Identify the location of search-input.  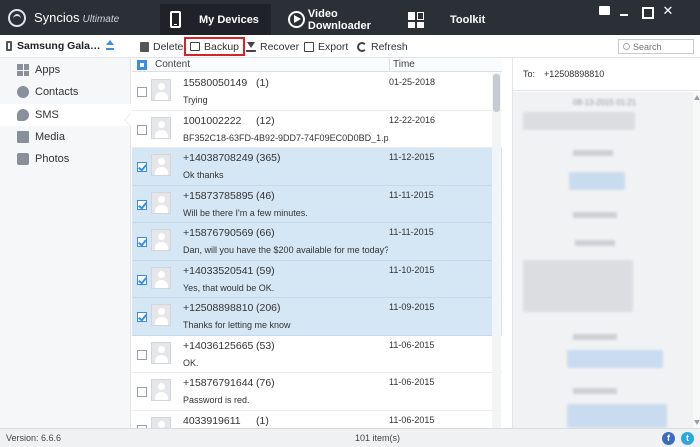
(661, 46).